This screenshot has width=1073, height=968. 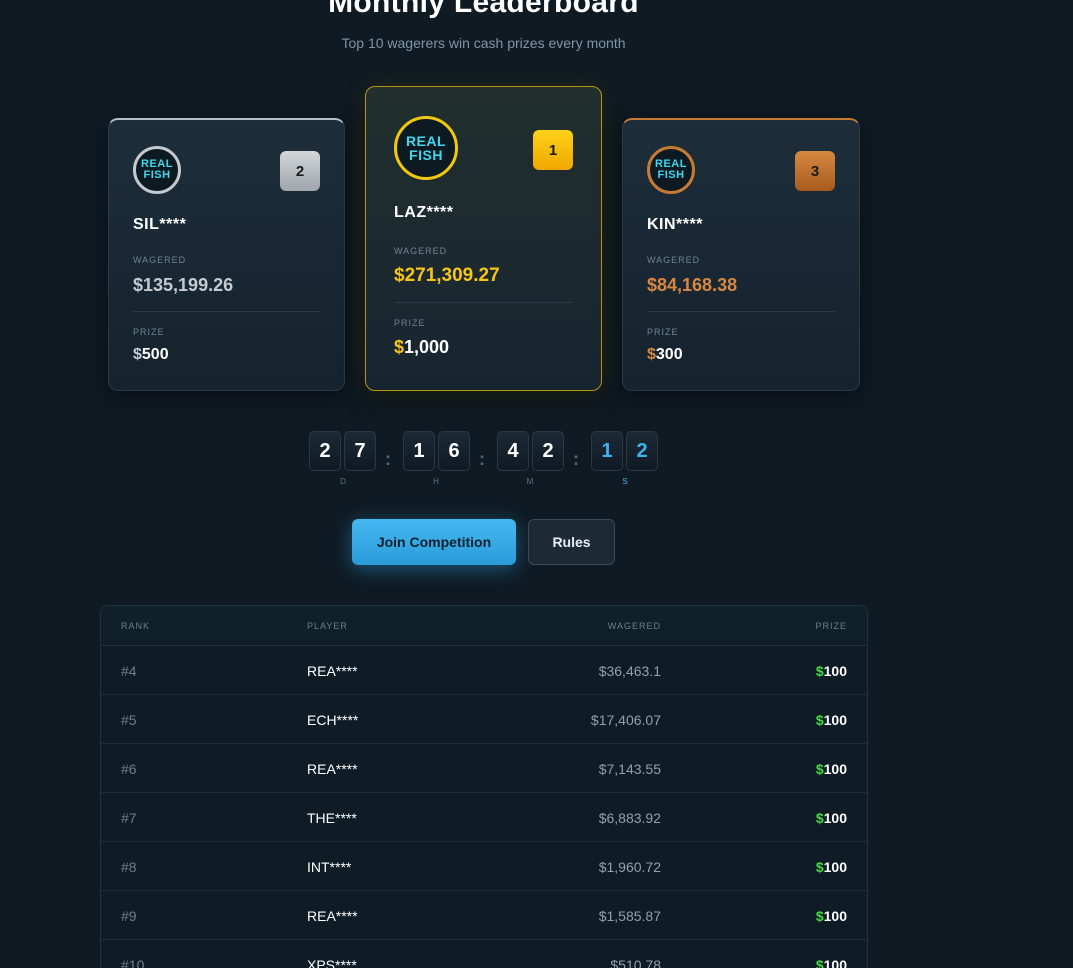 What do you see at coordinates (484, 817) in the screenshot?
I see `table-row: #7 THE**** $6,883.92 $100` at bounding box center [484, 817].